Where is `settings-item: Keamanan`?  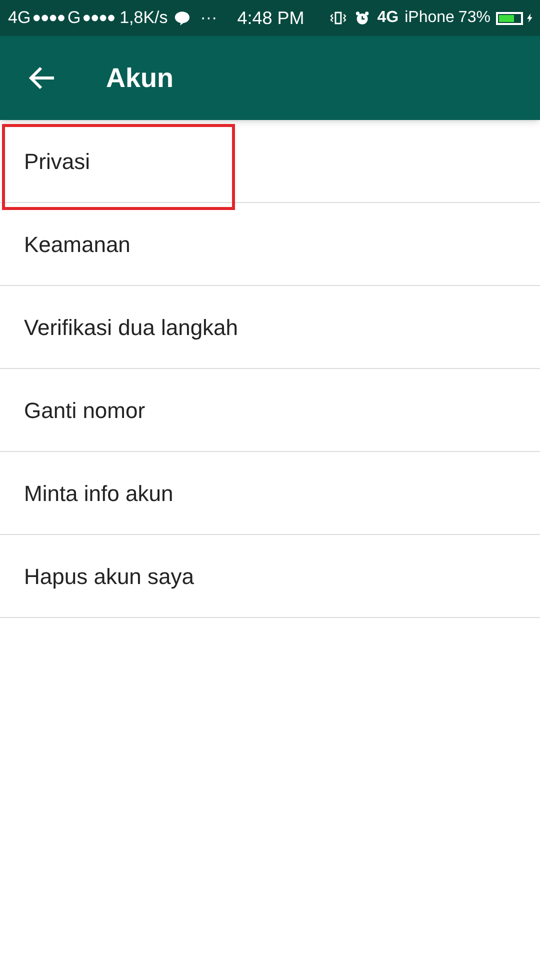
settings-item: Keamanan is located at coordinates (270, 244).